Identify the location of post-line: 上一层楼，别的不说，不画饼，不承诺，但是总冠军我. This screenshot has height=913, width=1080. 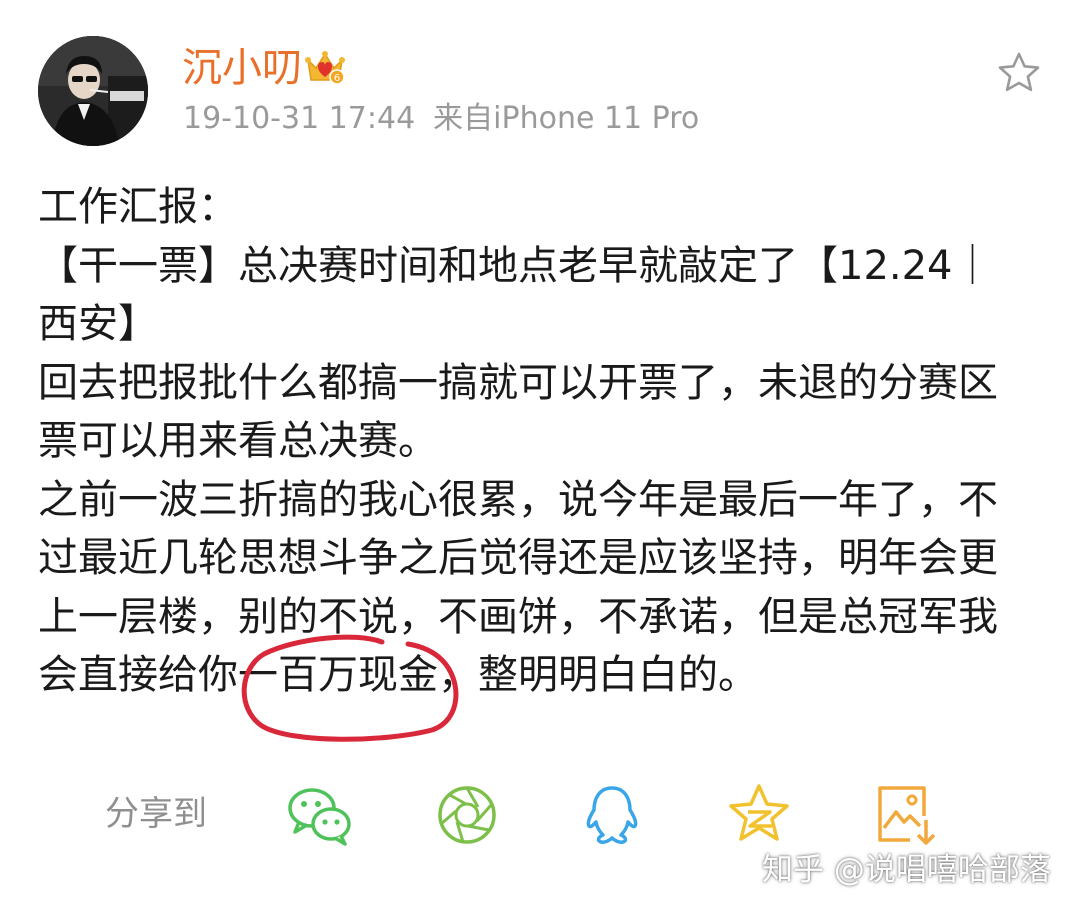
(518, 616).